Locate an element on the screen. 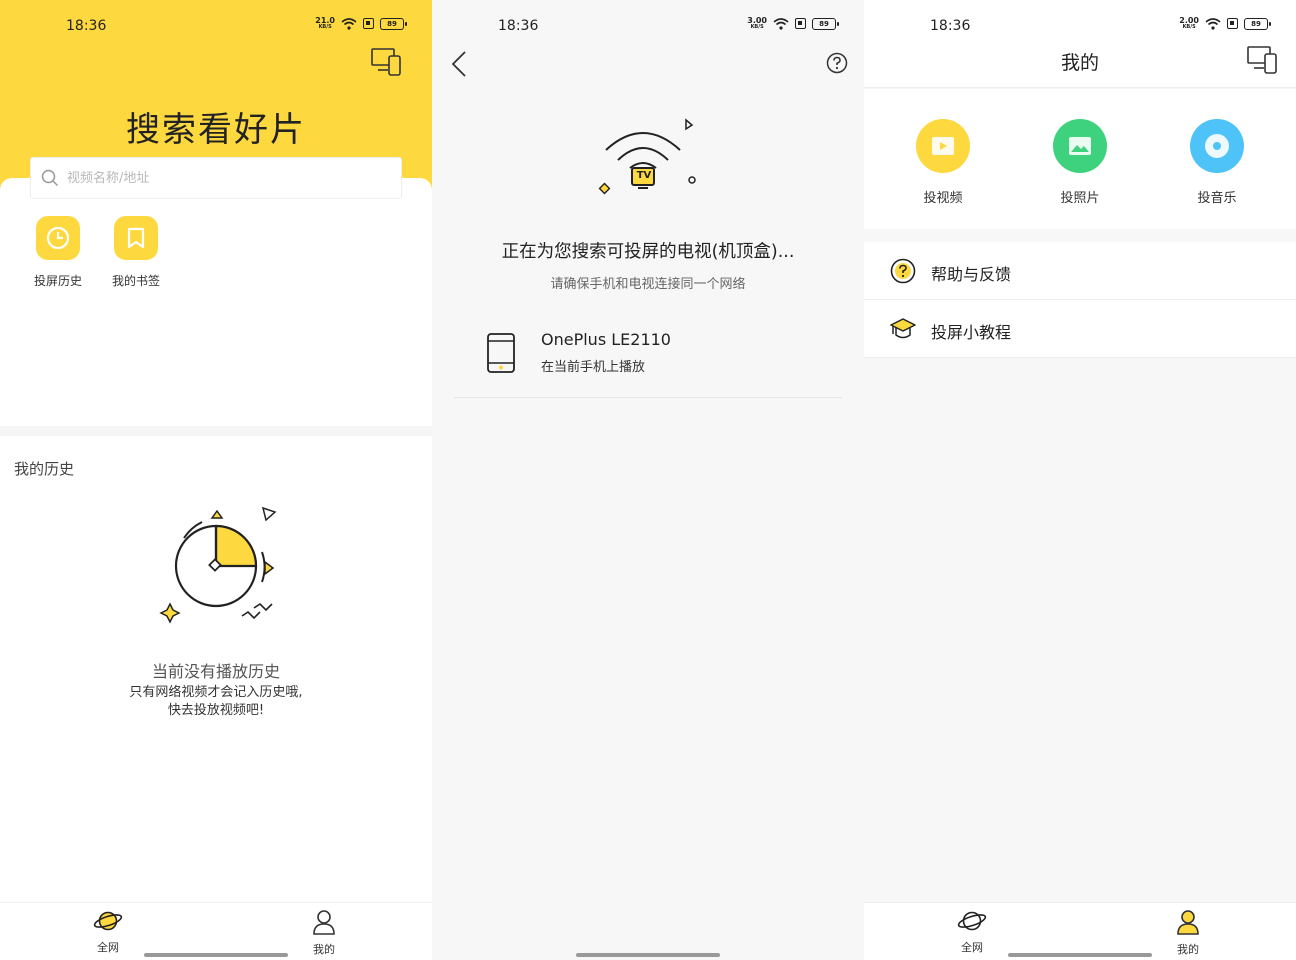  back-arrow-icon is located at coordinates (459, 64).